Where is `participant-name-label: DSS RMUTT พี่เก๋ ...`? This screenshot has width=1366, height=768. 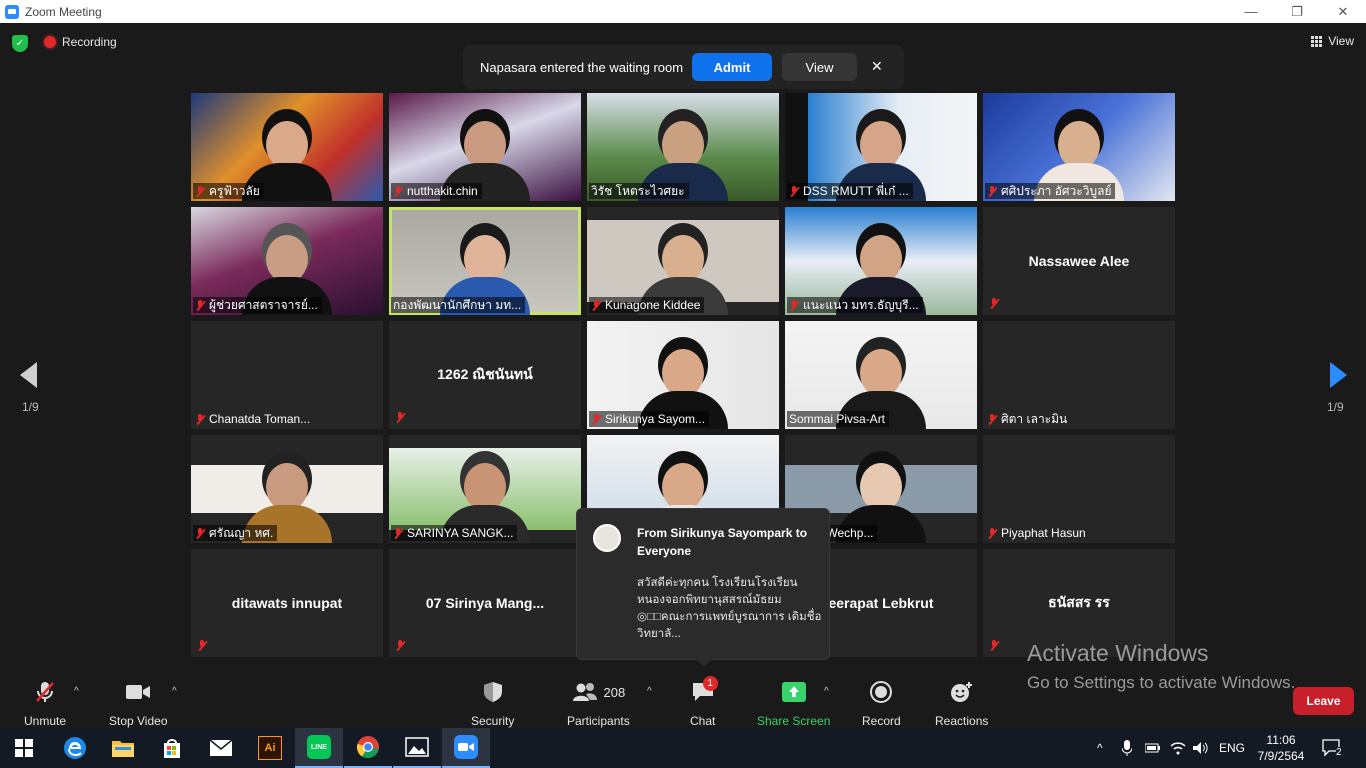 participant-name-label: DSS RMUTT พี่เก๋ ... is located at coordinates (850, 191).